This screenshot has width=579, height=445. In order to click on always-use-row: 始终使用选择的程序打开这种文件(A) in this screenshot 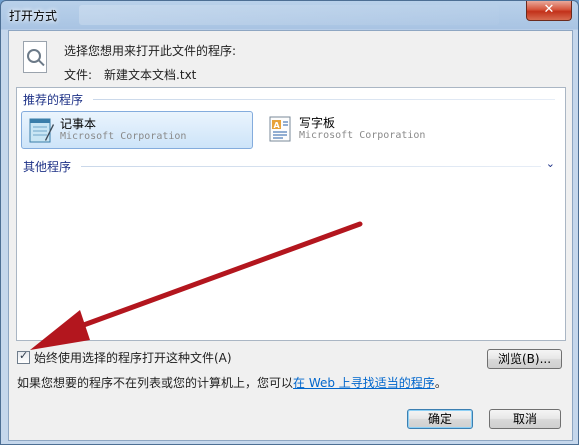, I will do `click(124, 357)`.